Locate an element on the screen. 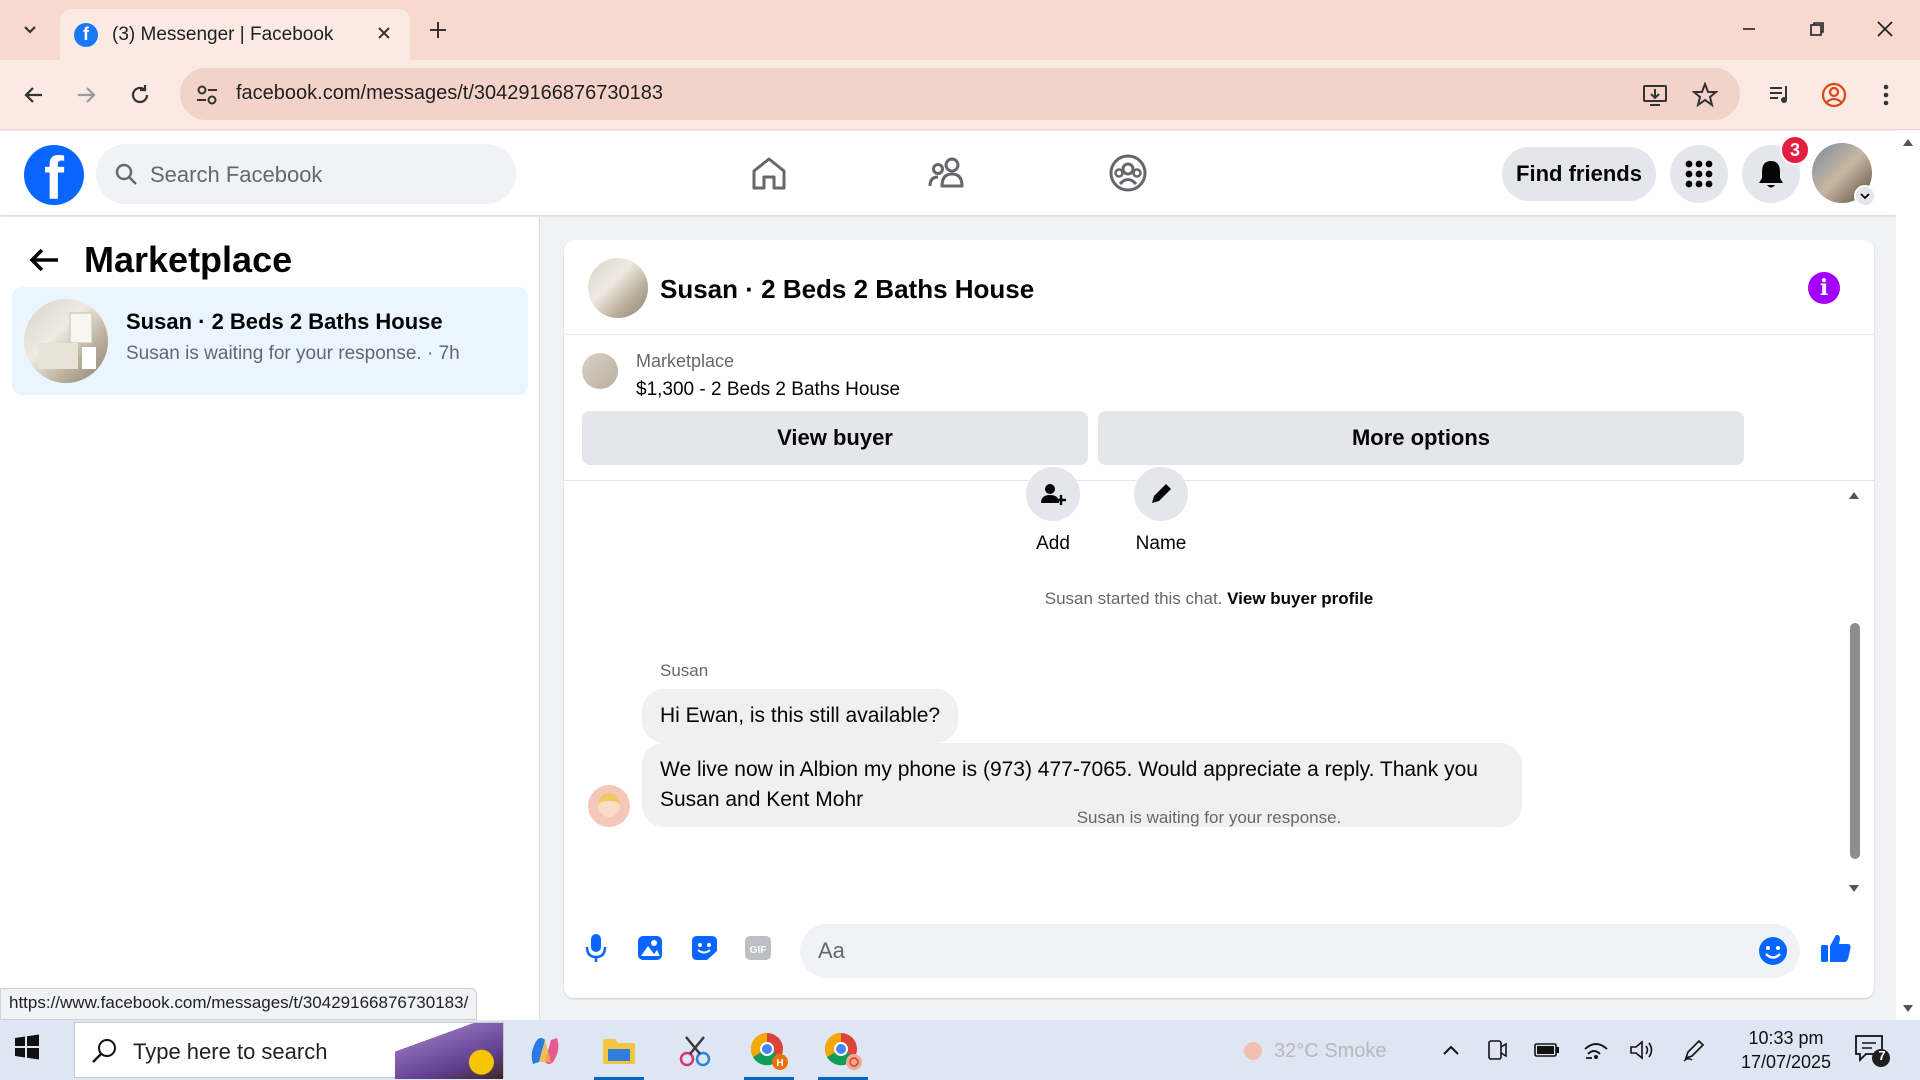 The height and width of the screenshot is (1080, 1920). groups-icon is located at coordinates (1128, 173).